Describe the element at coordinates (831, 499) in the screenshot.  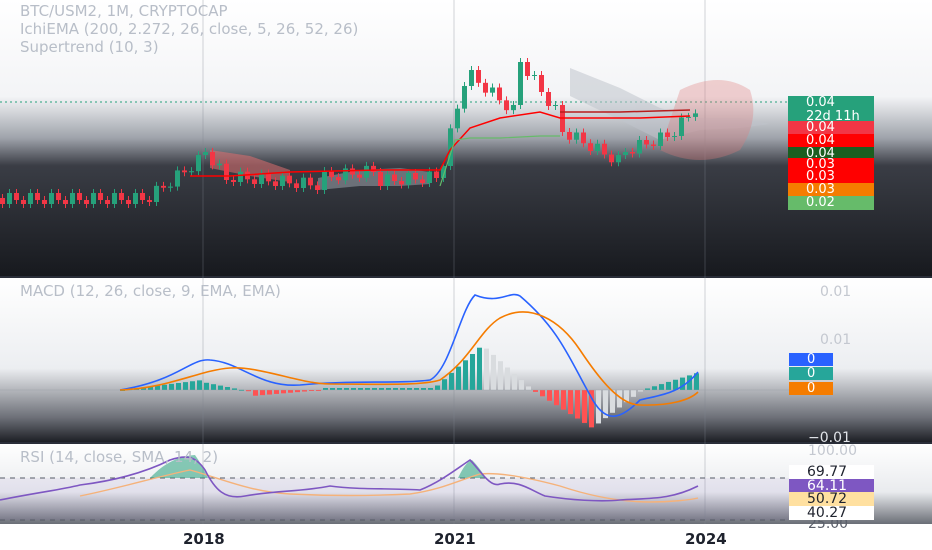
I see `rsi-ma-tag: 50.72` at that location.